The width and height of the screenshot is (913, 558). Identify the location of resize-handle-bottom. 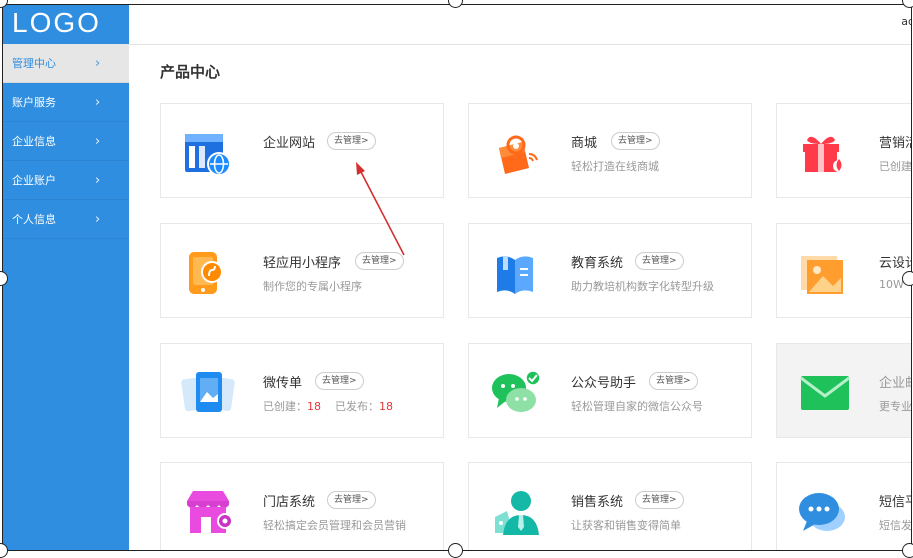
(455, 550).